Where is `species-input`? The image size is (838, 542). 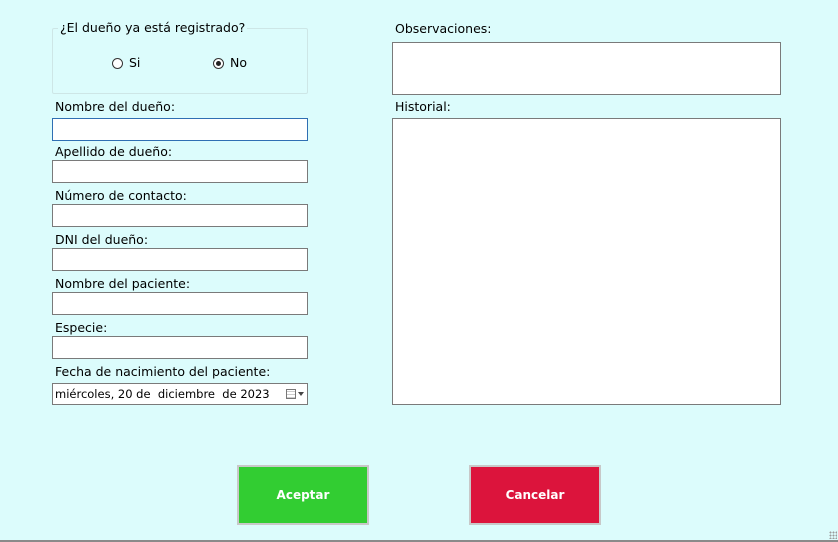
species-input is located at coordinates (180, 347).